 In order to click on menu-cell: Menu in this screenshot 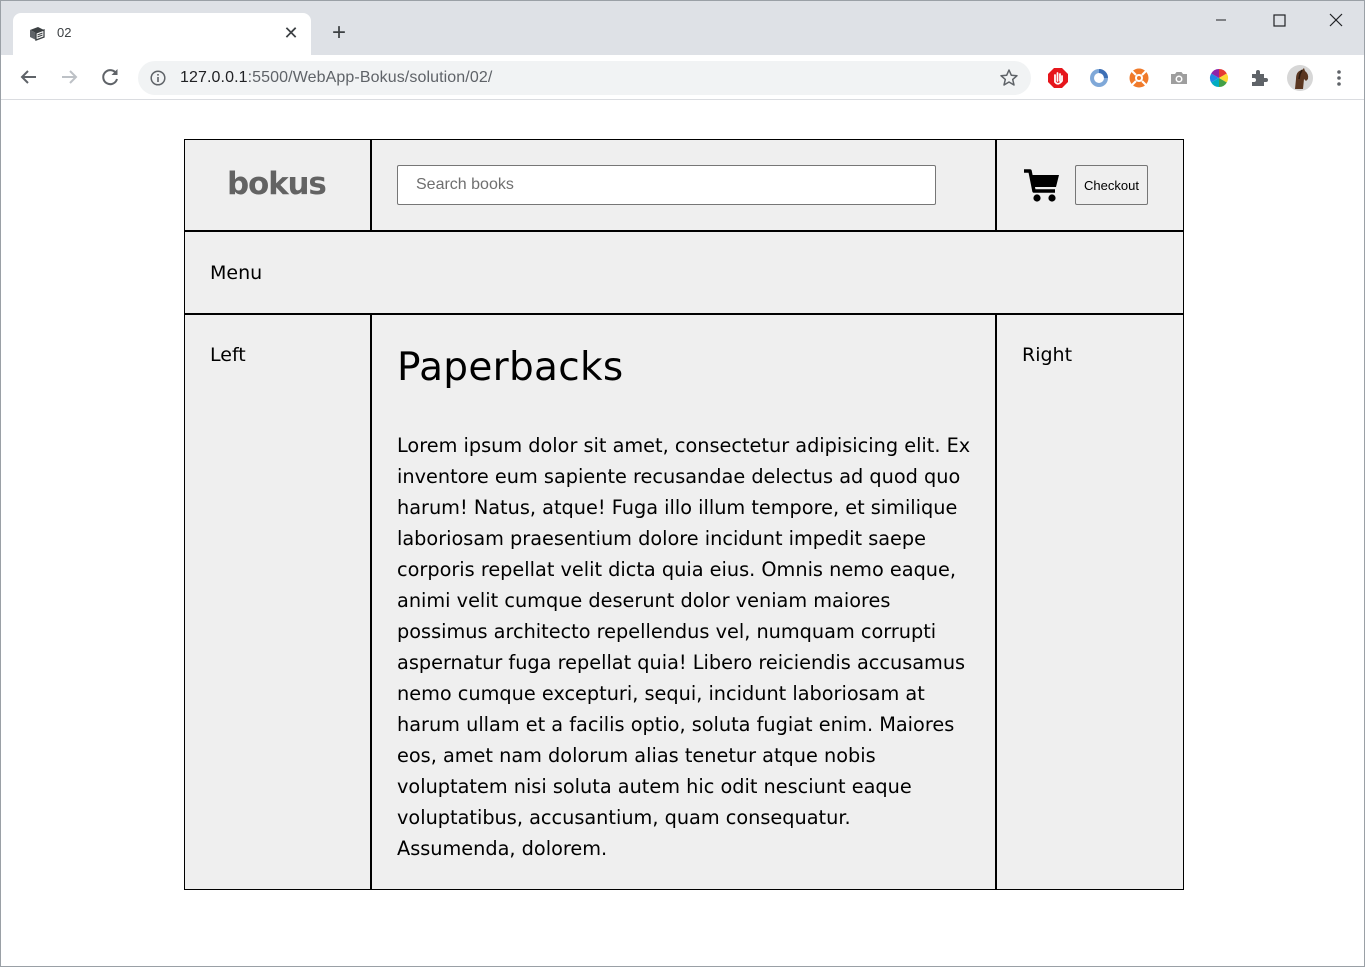, I will do `click(684, 273)`.